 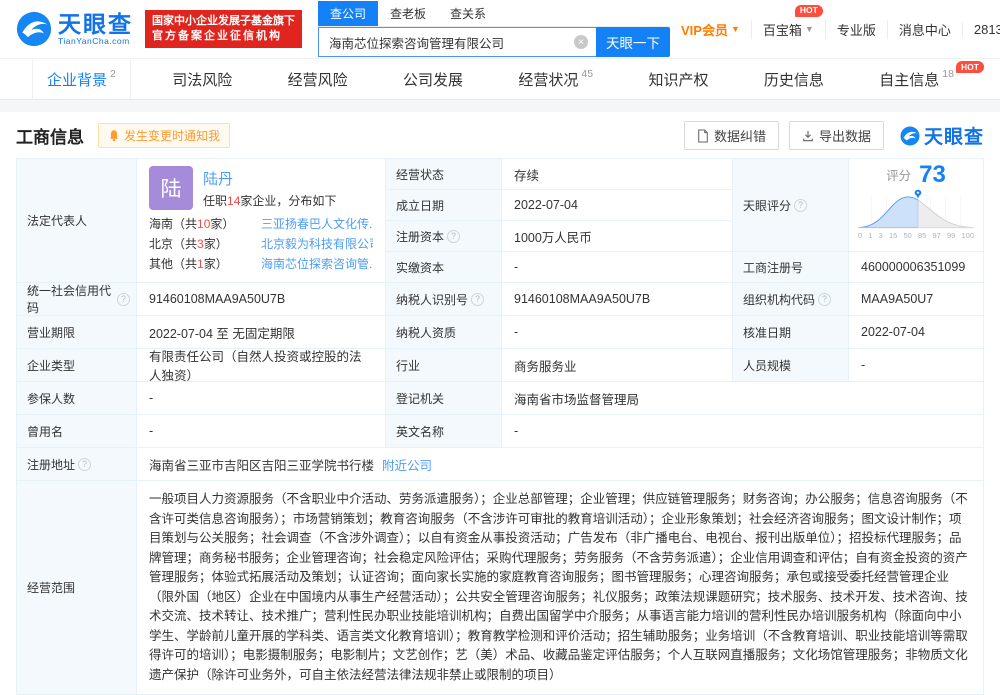 What do you see at coordinates (443, 205) in the screenshot?
I see `field-label-established-date: 成立日期` at bounding box center [443, 205].